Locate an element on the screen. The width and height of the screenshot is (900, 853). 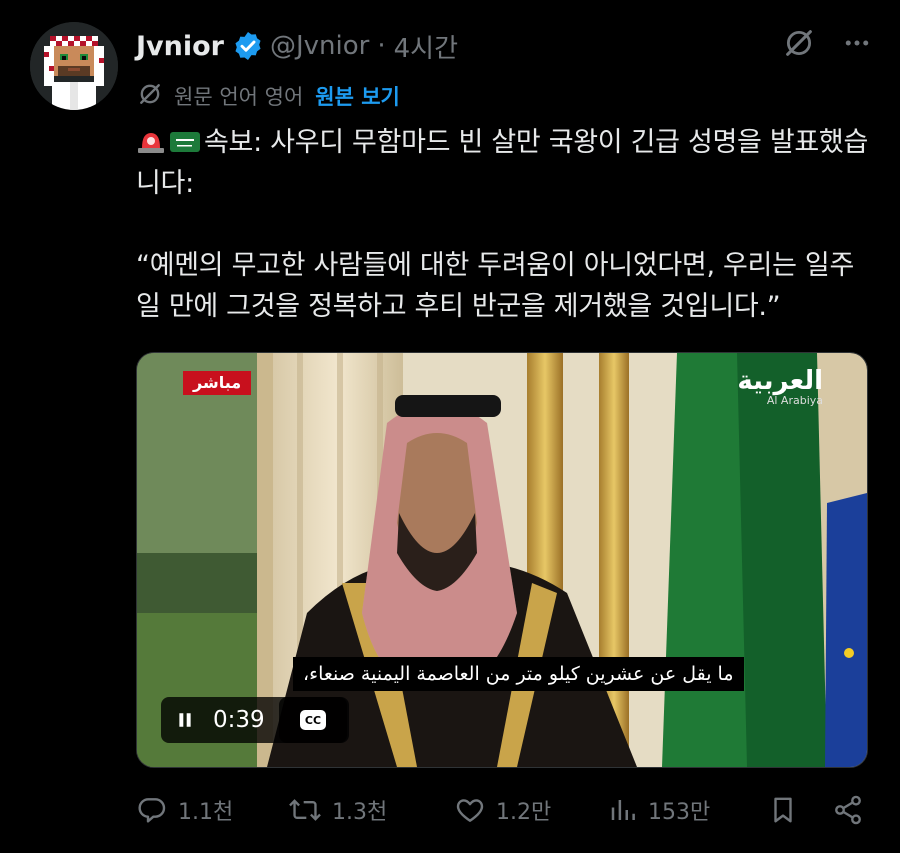
bookmark-icon is located at coordinates (783, 810).